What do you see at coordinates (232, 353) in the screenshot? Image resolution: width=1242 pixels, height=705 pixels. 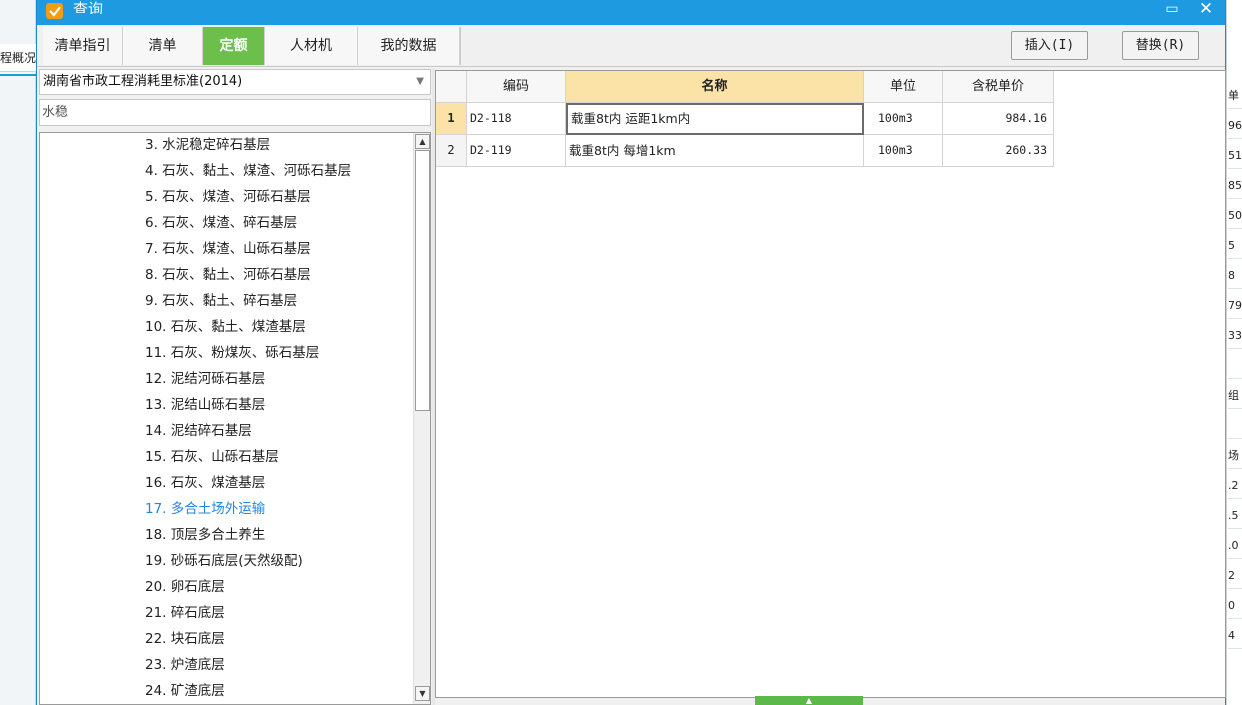 I see `tree-item: 11. 石灰、粉煤灰、砾石基层` at bounding box center [232, 353].